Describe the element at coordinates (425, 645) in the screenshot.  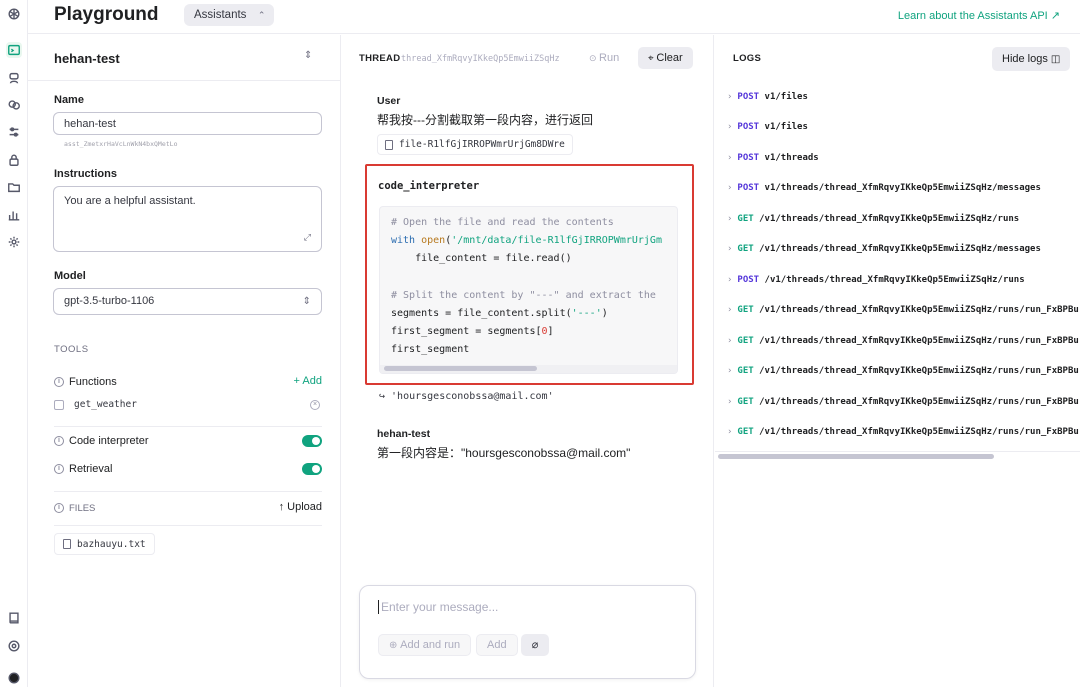
I see `add-and-run-button: ⊕ Add and run` at that location.